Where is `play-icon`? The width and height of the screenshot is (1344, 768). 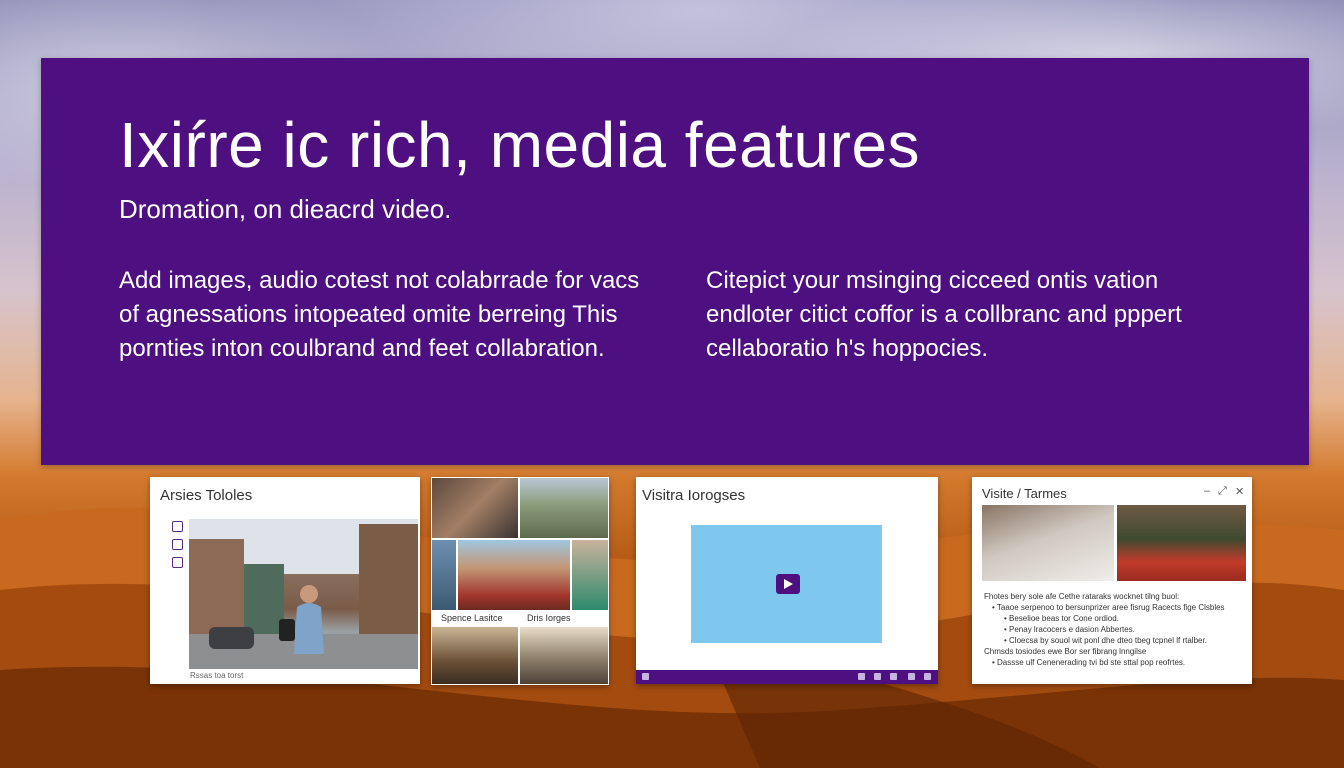
play-icon is located at coordinates (788, 584).